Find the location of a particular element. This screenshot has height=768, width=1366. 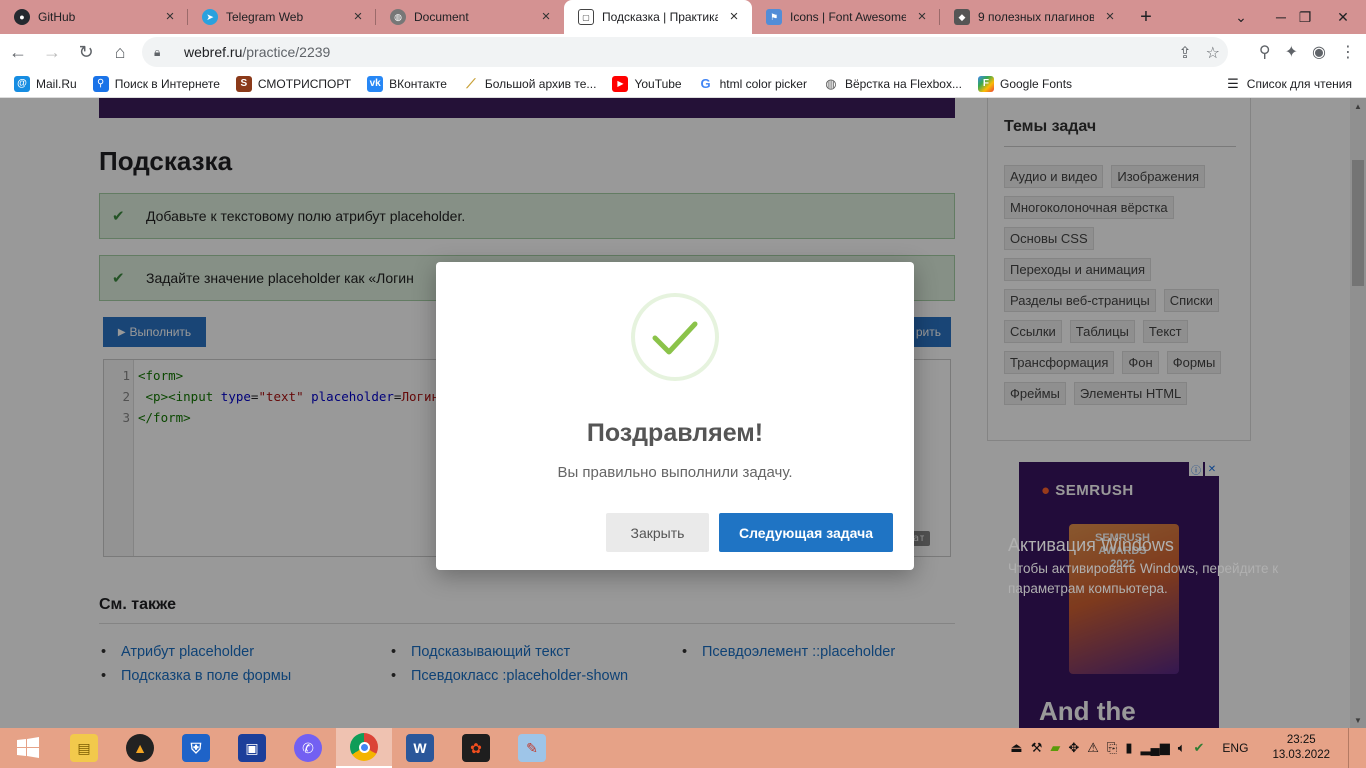

windows-activation-title: Активация Windows is located at coordinates (1091, 545).